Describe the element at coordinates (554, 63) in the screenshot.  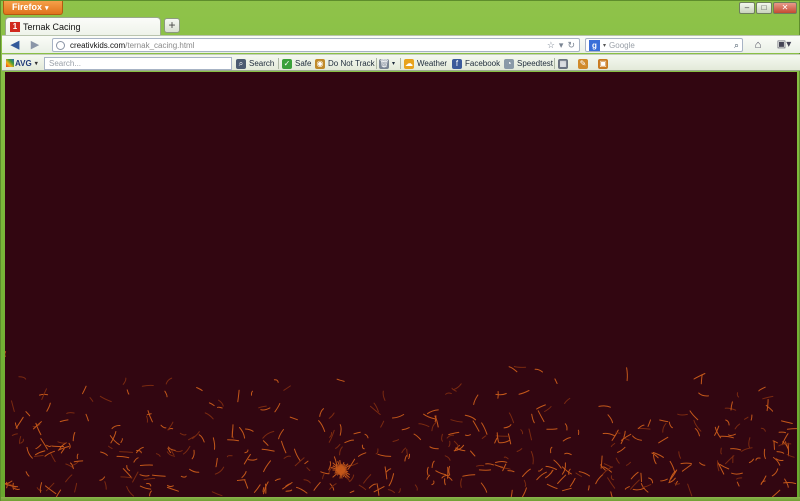
I see `toolbar-separator` at that location.